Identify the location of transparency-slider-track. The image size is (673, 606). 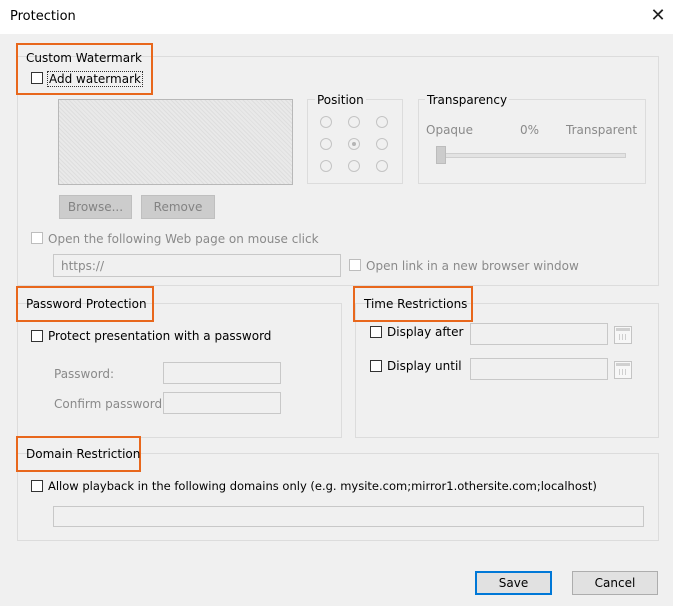
(532, 155).